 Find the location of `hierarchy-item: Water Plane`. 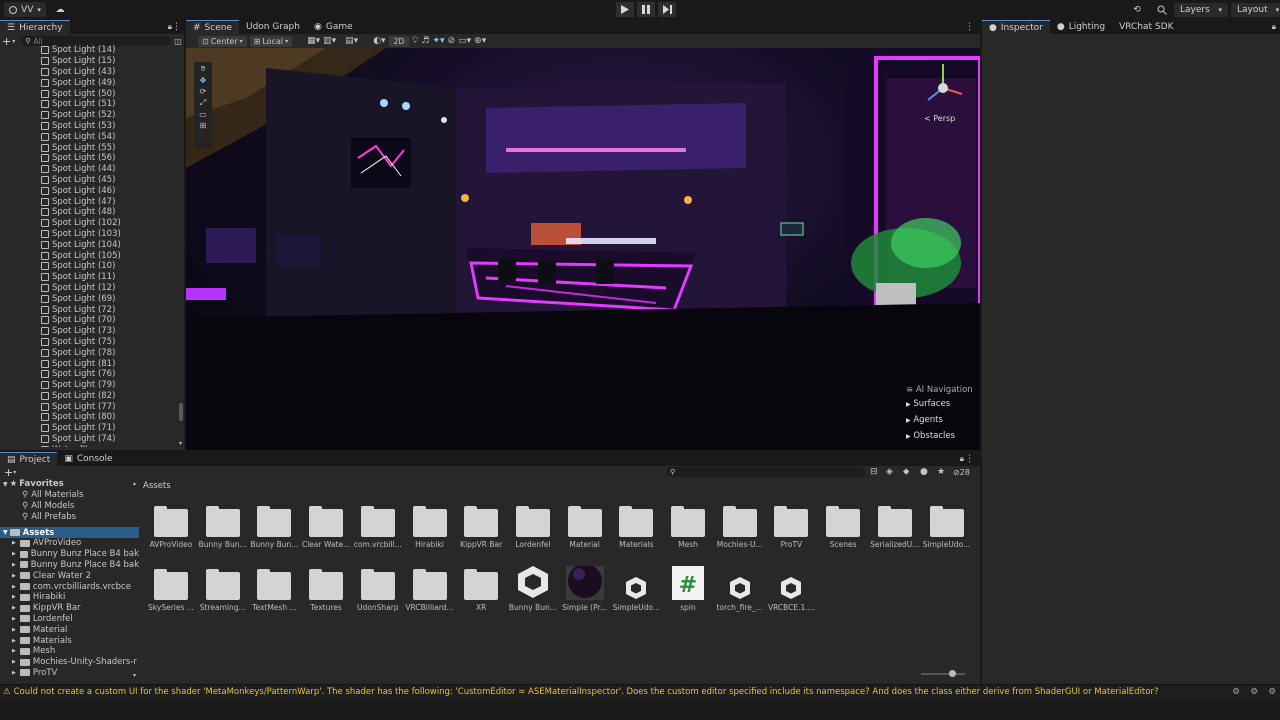

hierarchy-item: Water Plane is located at coordinates (89, 445).